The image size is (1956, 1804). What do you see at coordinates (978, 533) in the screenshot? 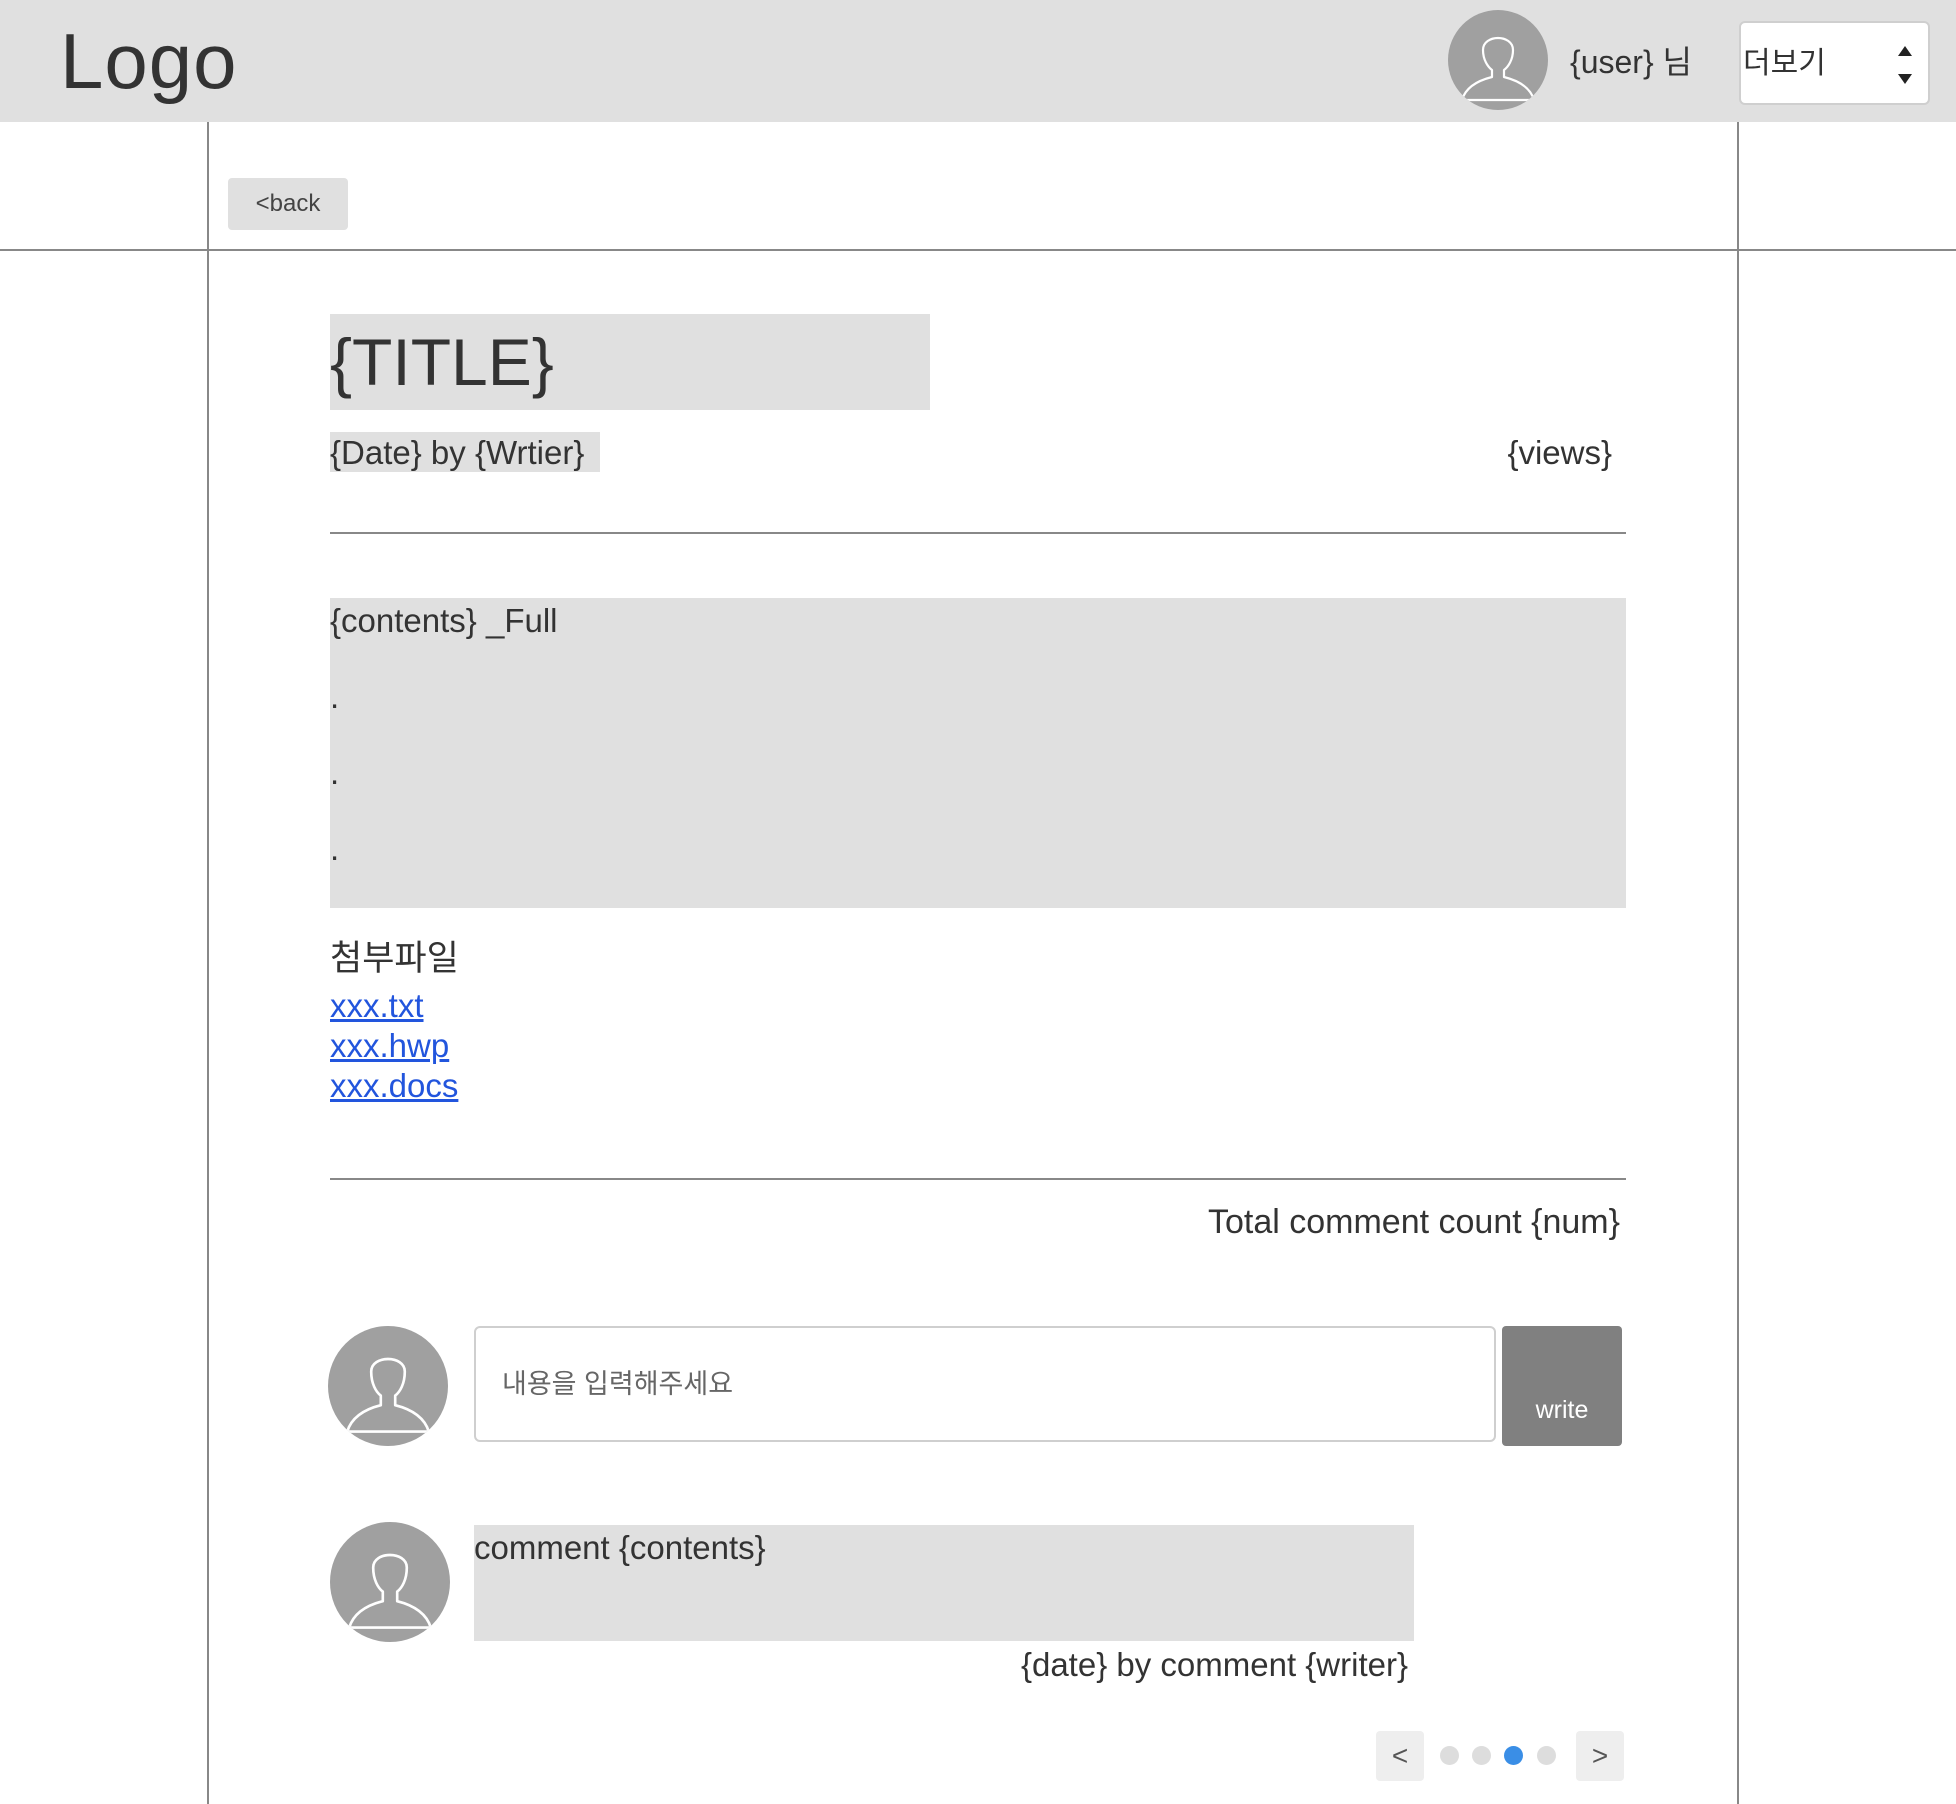
I see `post-divider` at bounding box center [978, 533].